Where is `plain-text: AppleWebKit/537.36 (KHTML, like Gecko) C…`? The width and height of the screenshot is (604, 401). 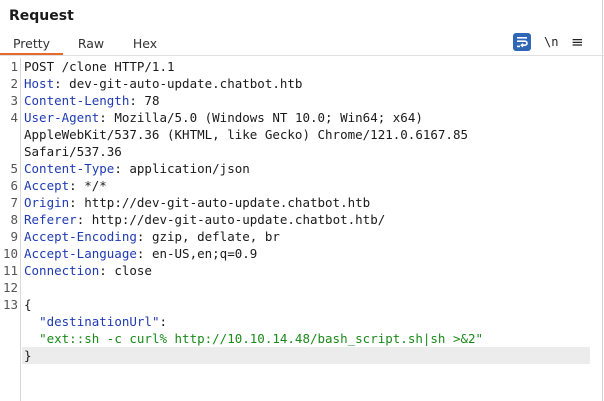
plain-text: AppleWebKit/537.36 (KHTML, like Gecko) C… is located at coordinates (246, 134).